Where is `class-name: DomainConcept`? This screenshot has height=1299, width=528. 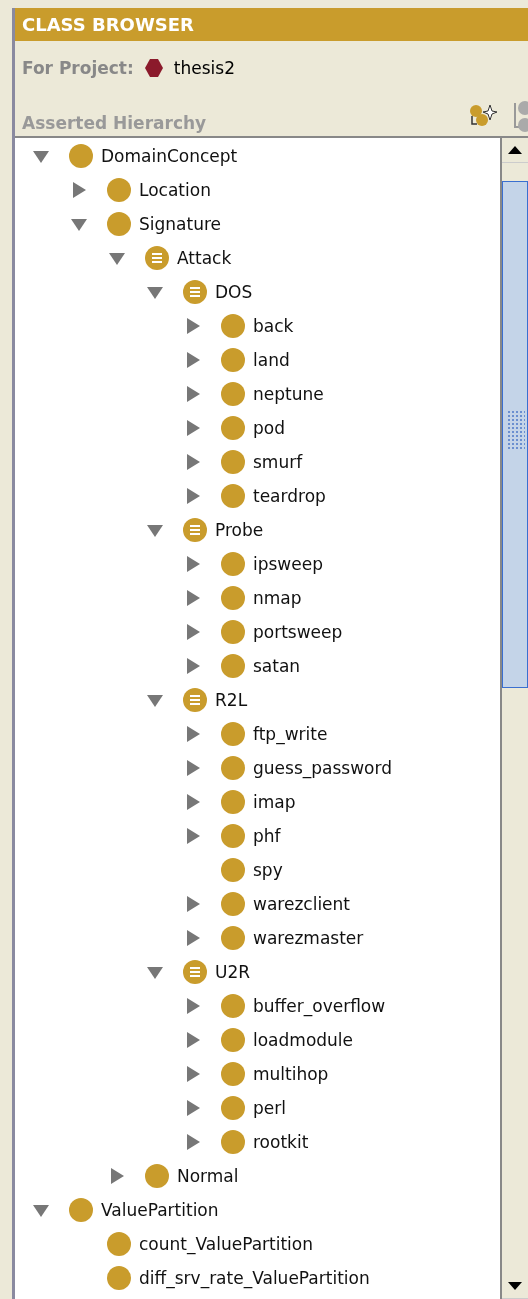 class-name: DomainConcept is located at coordinates (169, 156).